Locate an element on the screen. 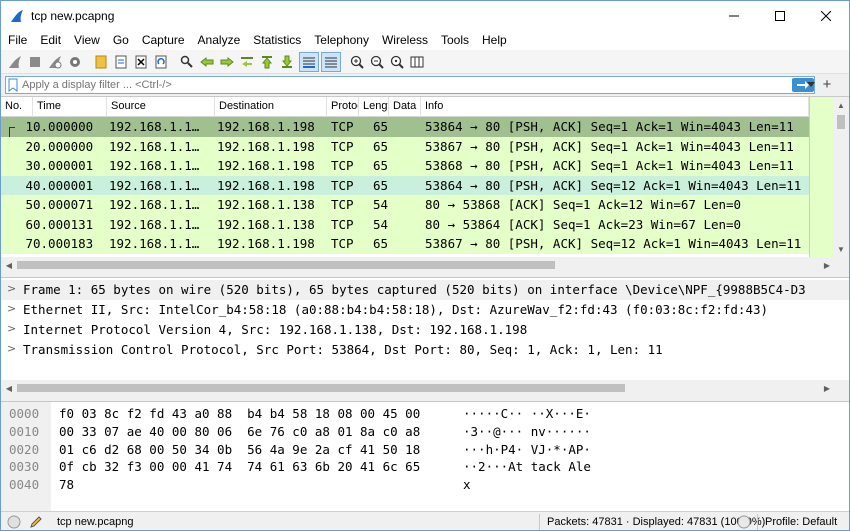 Image resolution: width=850 pixels, height=531 pixels. stop-capture-button is located at coordinates (35, 62).